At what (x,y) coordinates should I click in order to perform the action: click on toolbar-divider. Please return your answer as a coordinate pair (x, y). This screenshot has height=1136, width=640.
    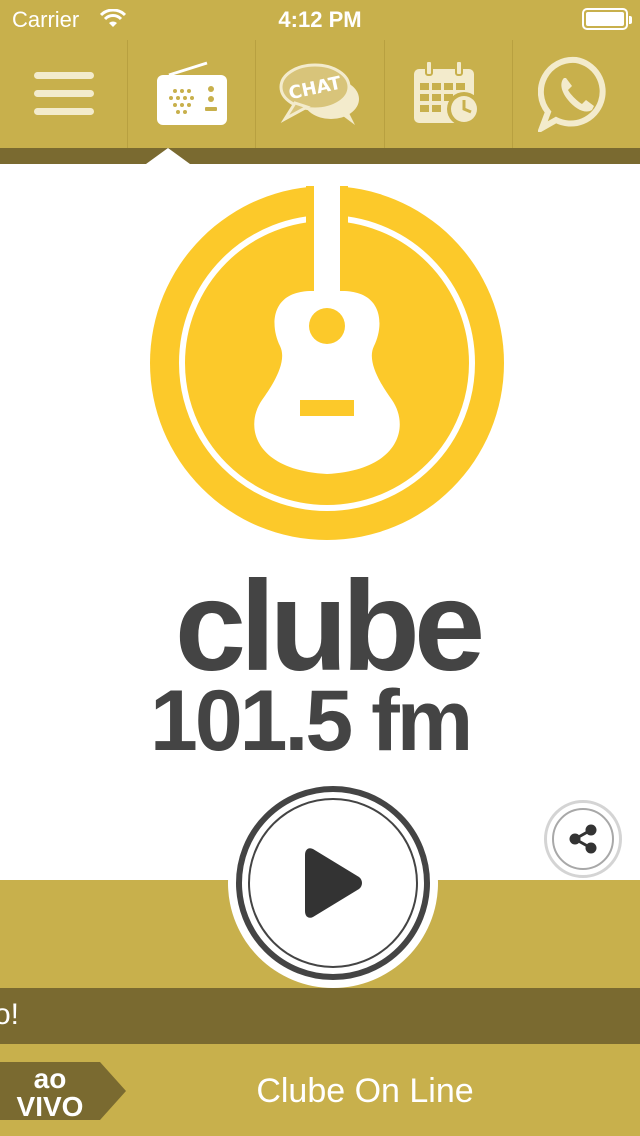
    Looking at the image, I should click on (320, 156).